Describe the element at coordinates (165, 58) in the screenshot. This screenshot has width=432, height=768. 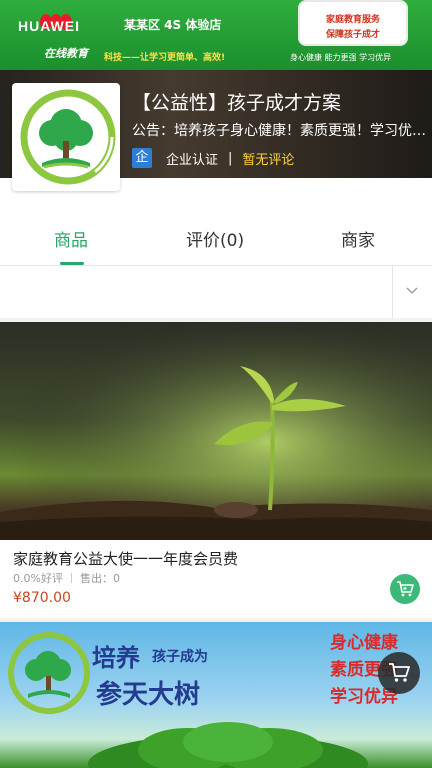
I see `banner-slogan: 科技——让学习更简单、高效!` at that location.